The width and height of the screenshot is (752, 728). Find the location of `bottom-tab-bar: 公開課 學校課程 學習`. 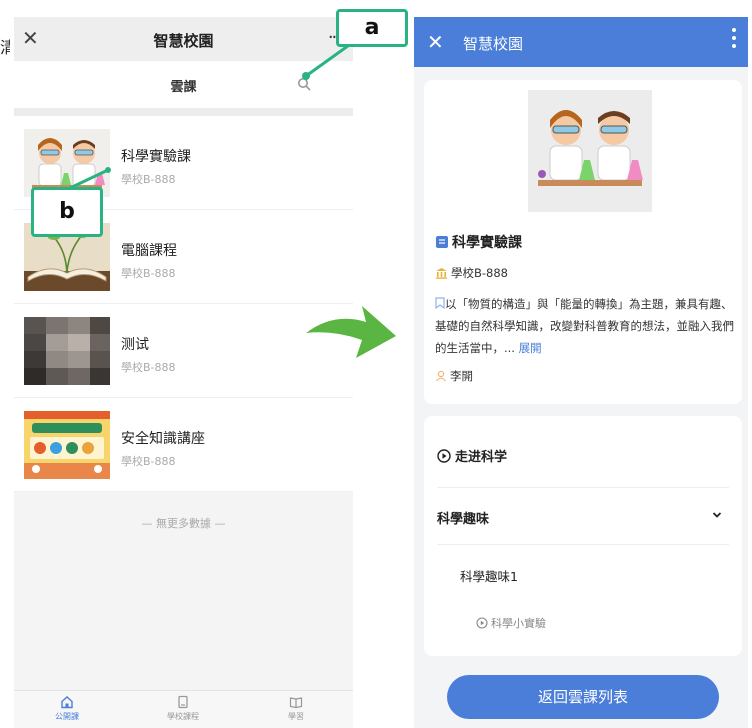

bottom-tab-bar: 公開課 學校課程 學習 is located at coordinates (183, 709).